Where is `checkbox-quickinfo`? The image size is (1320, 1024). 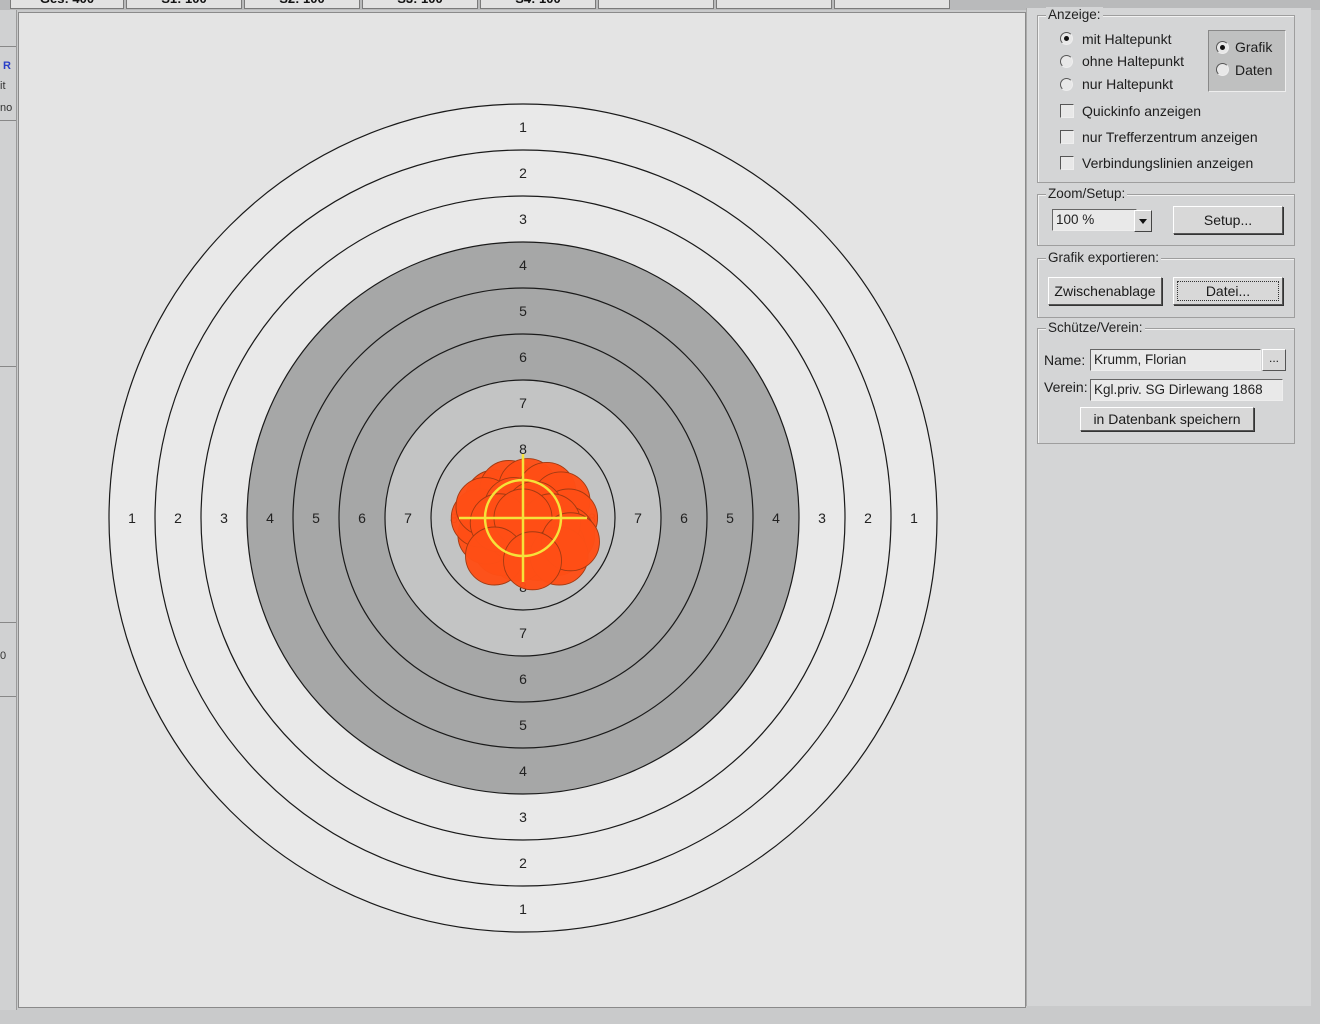 checkbox-quickinfo is located at coordinates (1067, 111).